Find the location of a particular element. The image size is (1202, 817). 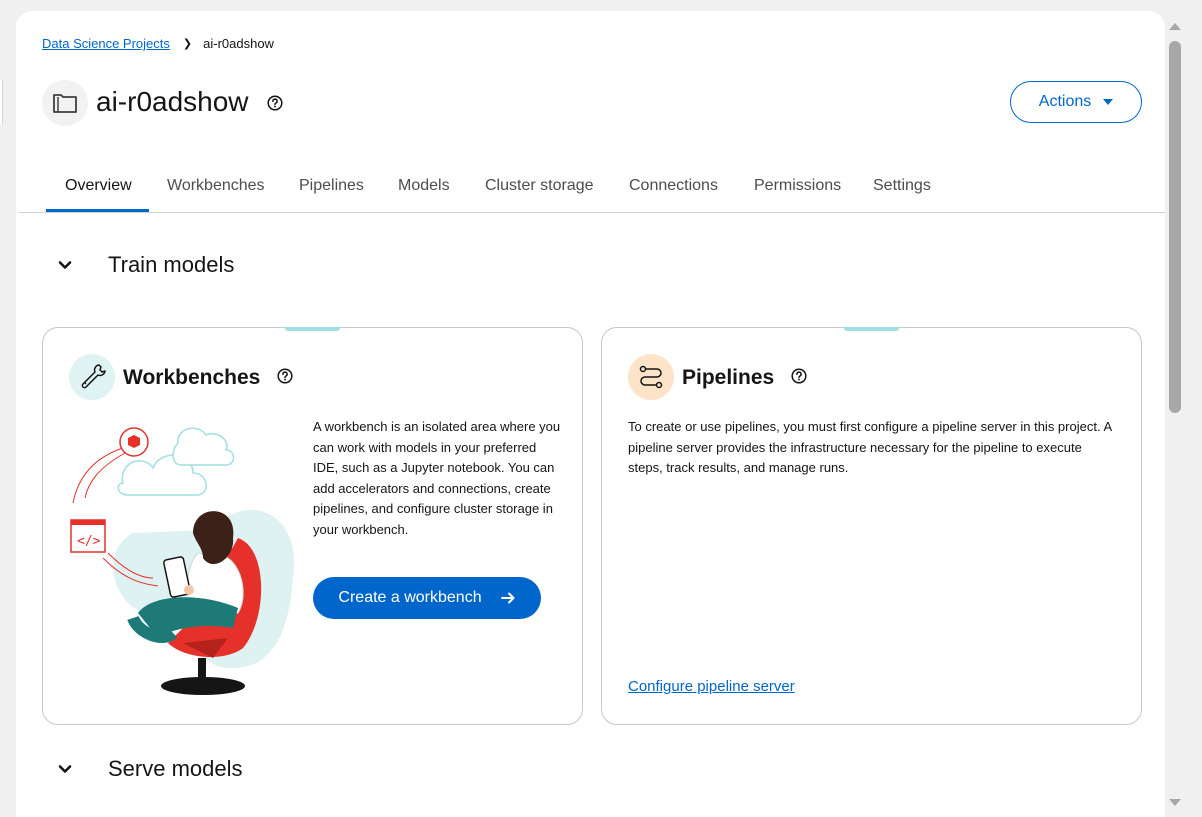

breadcrumb: Data Science Projects ❯ ai-r0adshow is located at coordinates (158, 43).